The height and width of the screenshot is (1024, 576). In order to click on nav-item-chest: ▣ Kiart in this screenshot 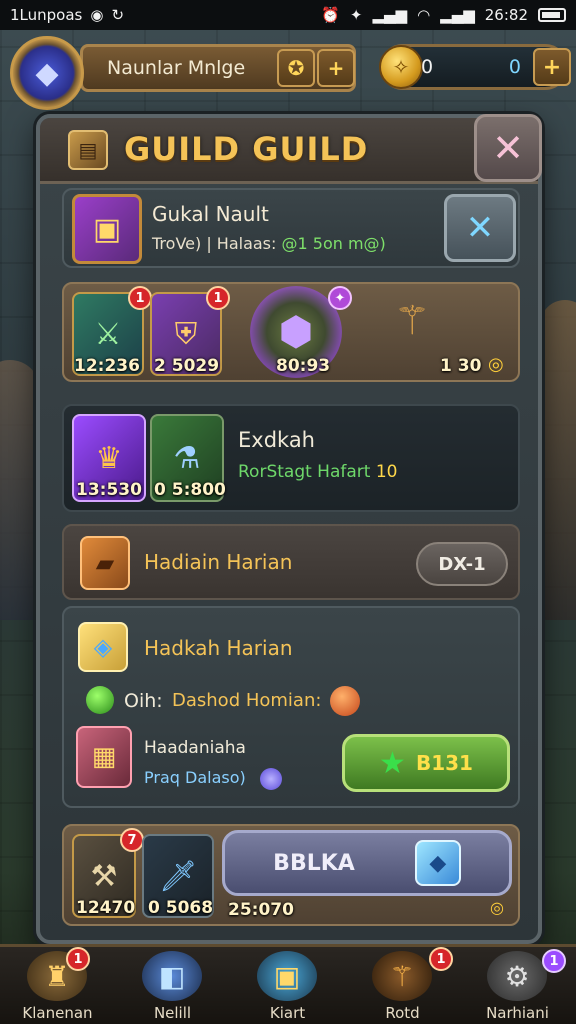, I will do `click(287, 985)`.